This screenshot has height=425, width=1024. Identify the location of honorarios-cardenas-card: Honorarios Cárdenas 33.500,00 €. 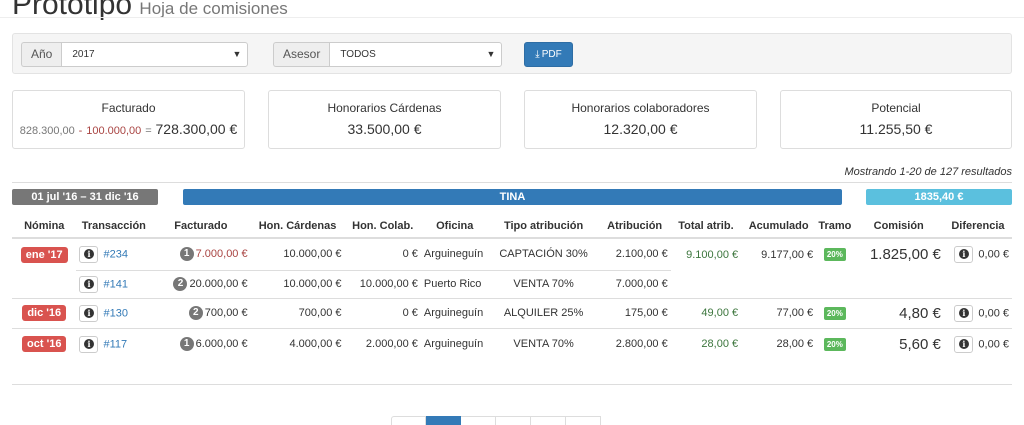
(384, 119).